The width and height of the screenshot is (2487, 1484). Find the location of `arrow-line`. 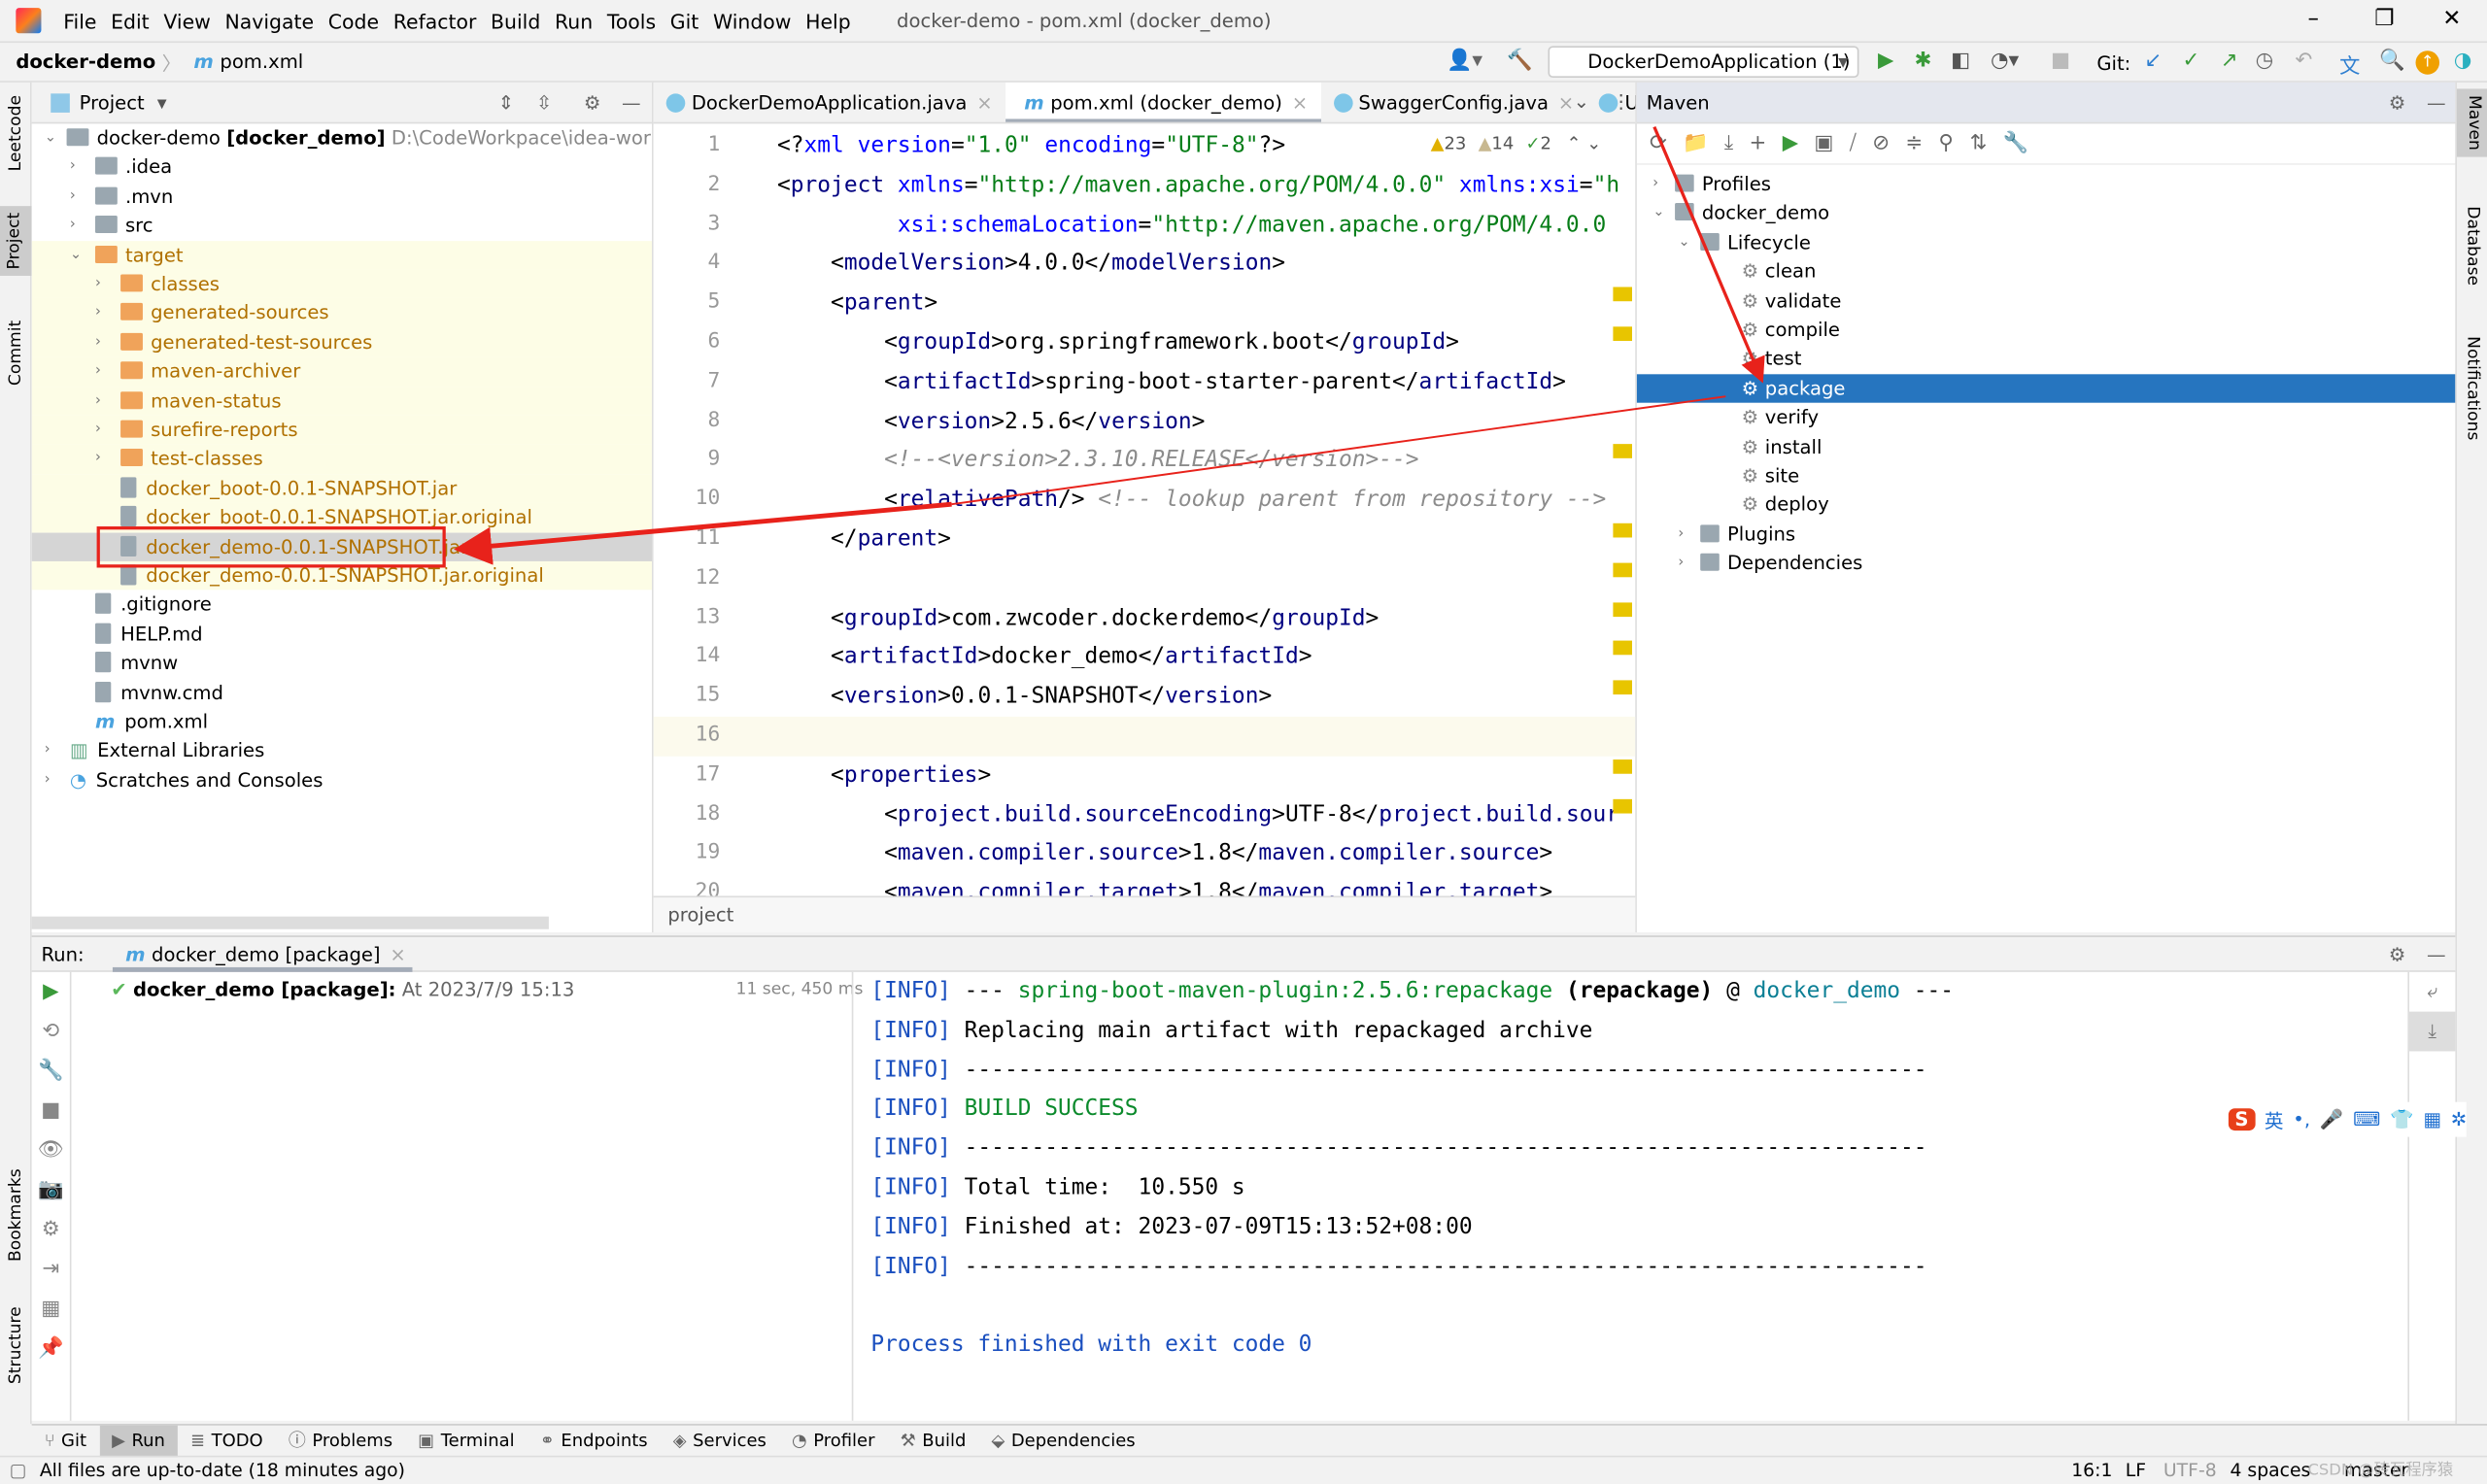

arrow-line is located at coordinates (1338, 450).